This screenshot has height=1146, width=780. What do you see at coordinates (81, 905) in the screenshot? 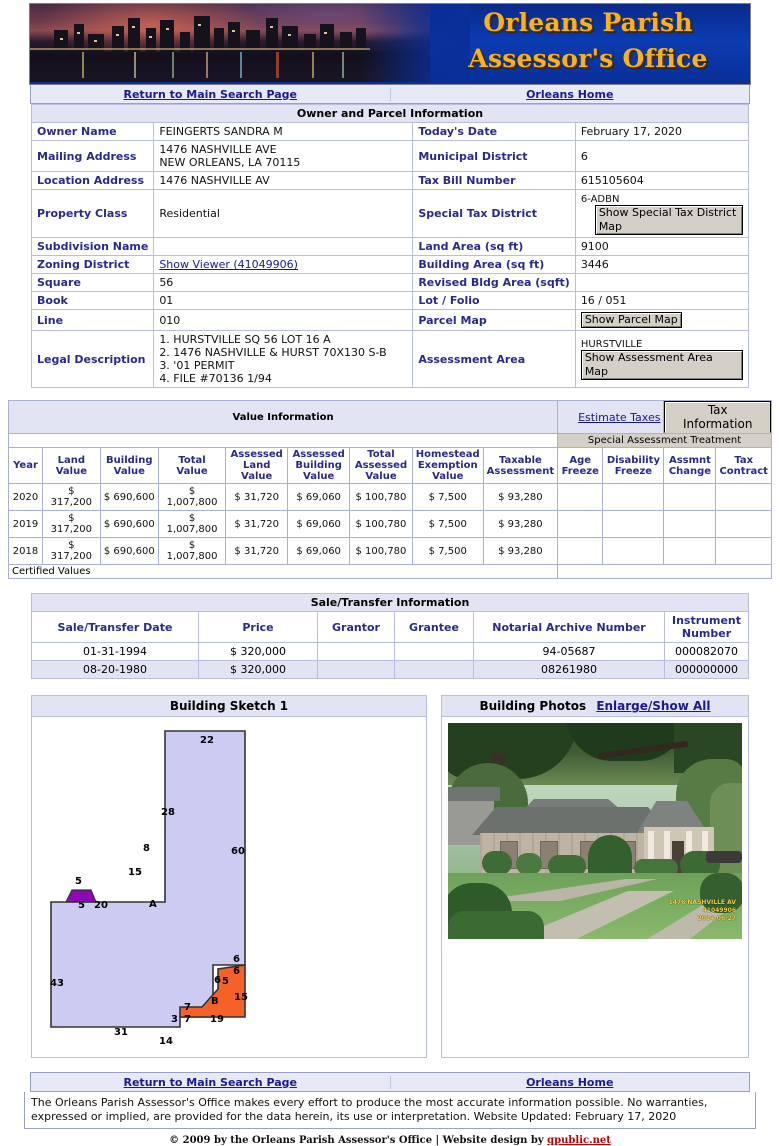
I see `sketch-dim-5-bot: 5` at bounding box center [81, 905].